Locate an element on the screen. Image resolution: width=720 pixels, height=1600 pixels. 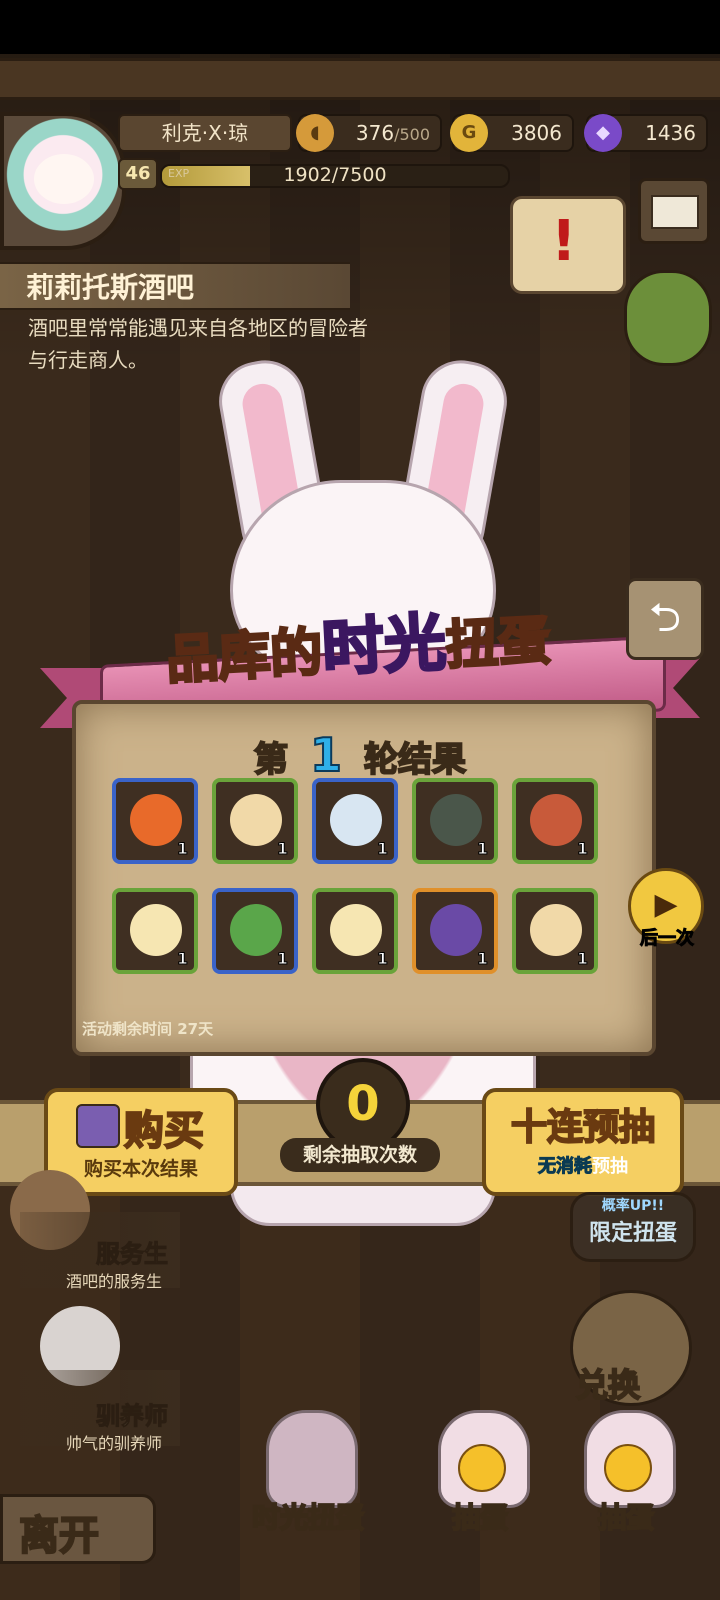
location-banner: 莉莉托斯酒吧 is located at coordinates (175, 286).